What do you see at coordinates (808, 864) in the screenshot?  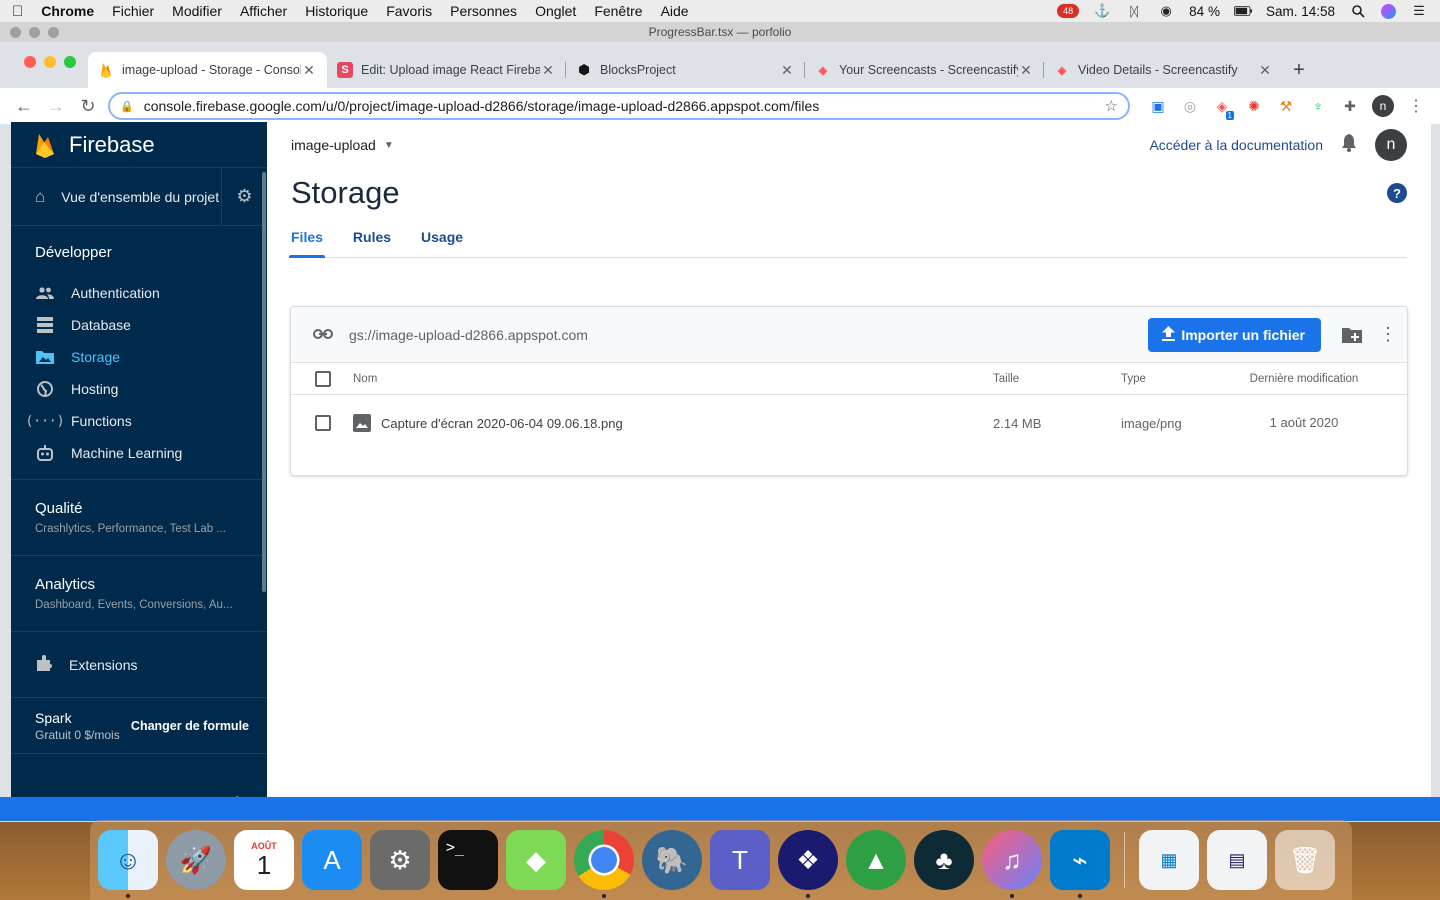 I see `dropbox-icon: ❖` at bounding box center [808, 864].